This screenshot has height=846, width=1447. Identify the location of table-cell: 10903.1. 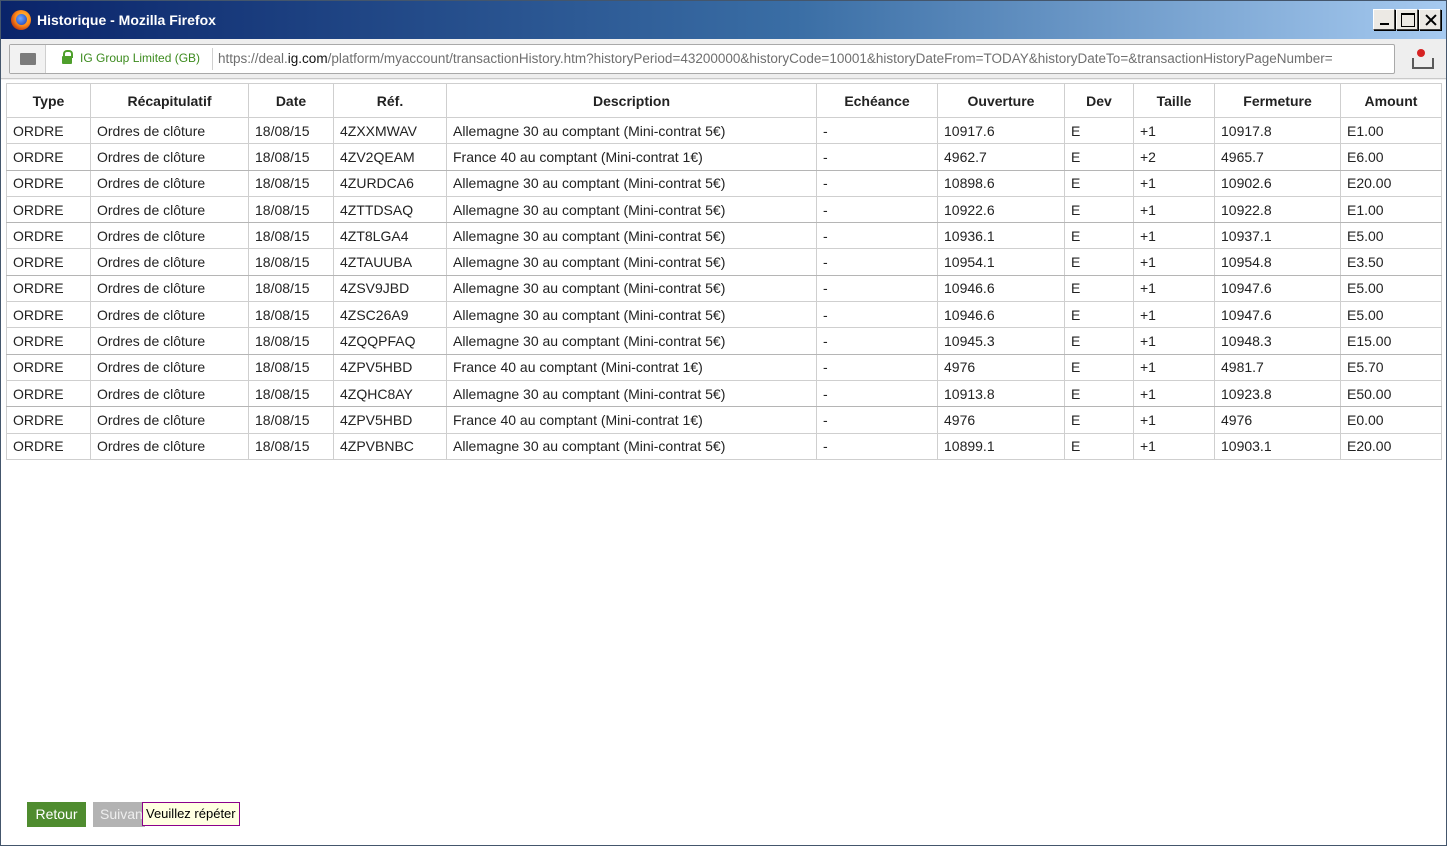
(1277, 446).